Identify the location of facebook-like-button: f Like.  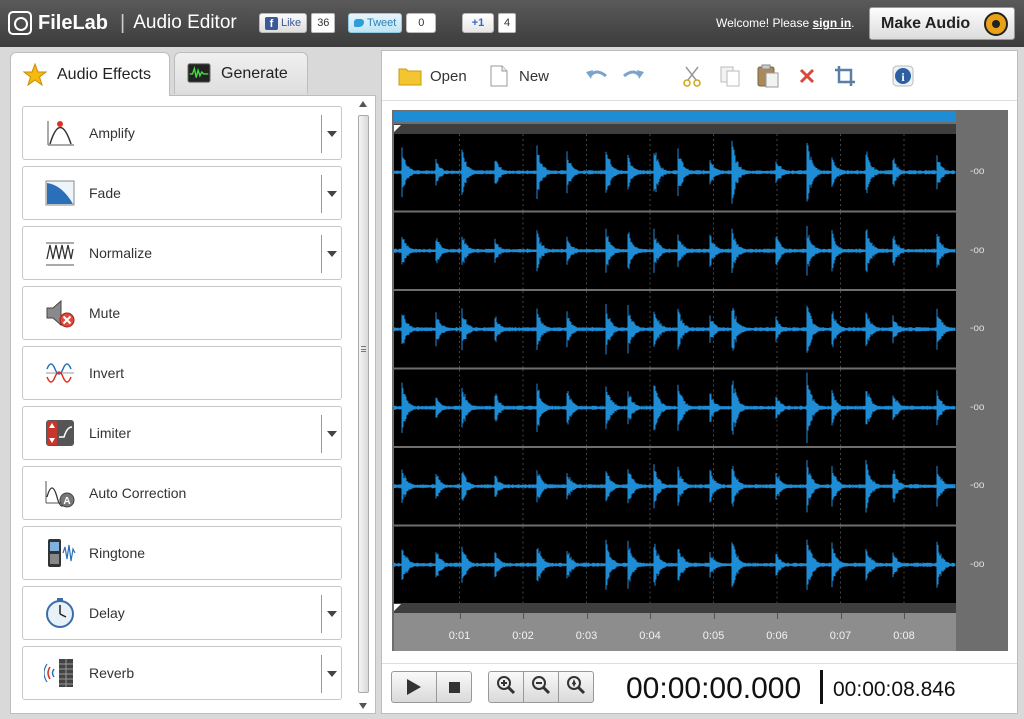
(283, 23).